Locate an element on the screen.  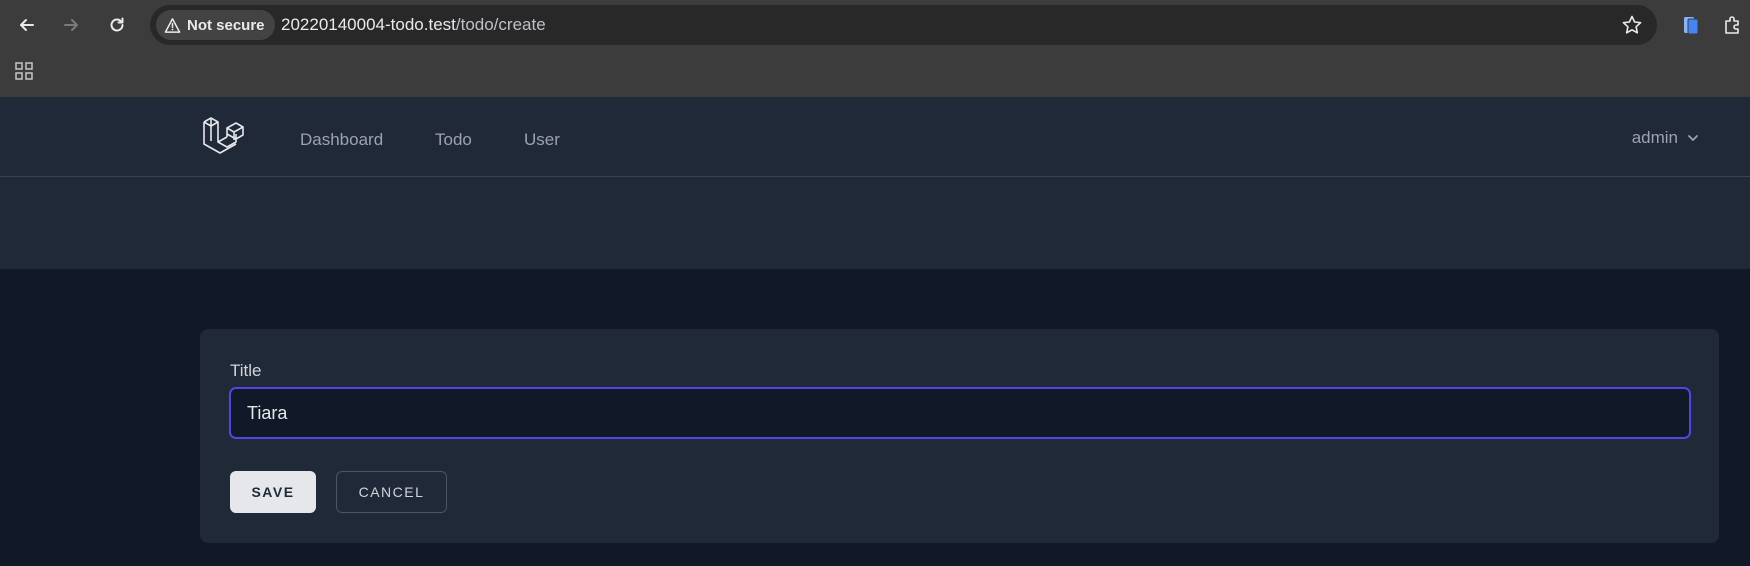
security-chip: Not secure is located at coordinates (215, 25).